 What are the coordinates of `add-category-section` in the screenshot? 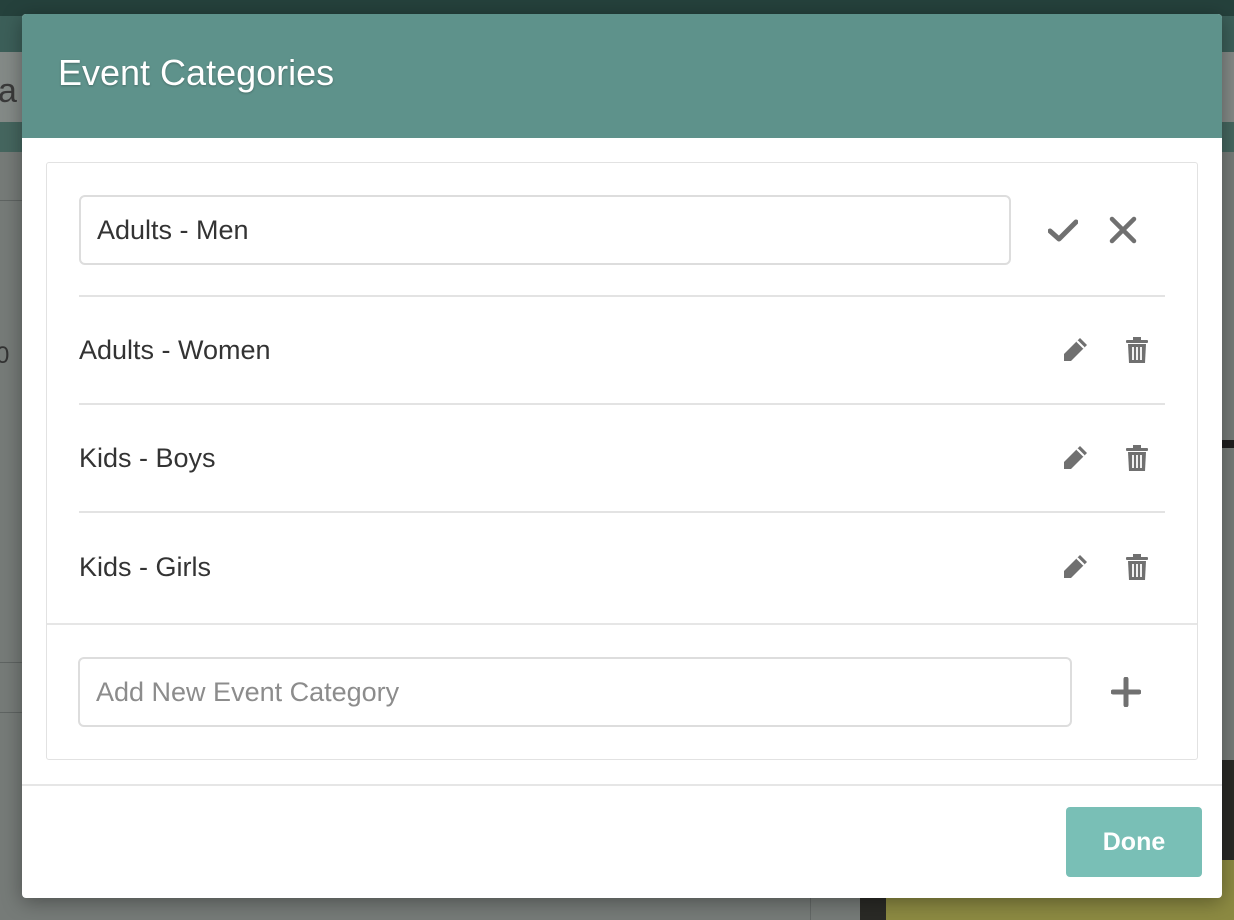 It's located at (622, 691).